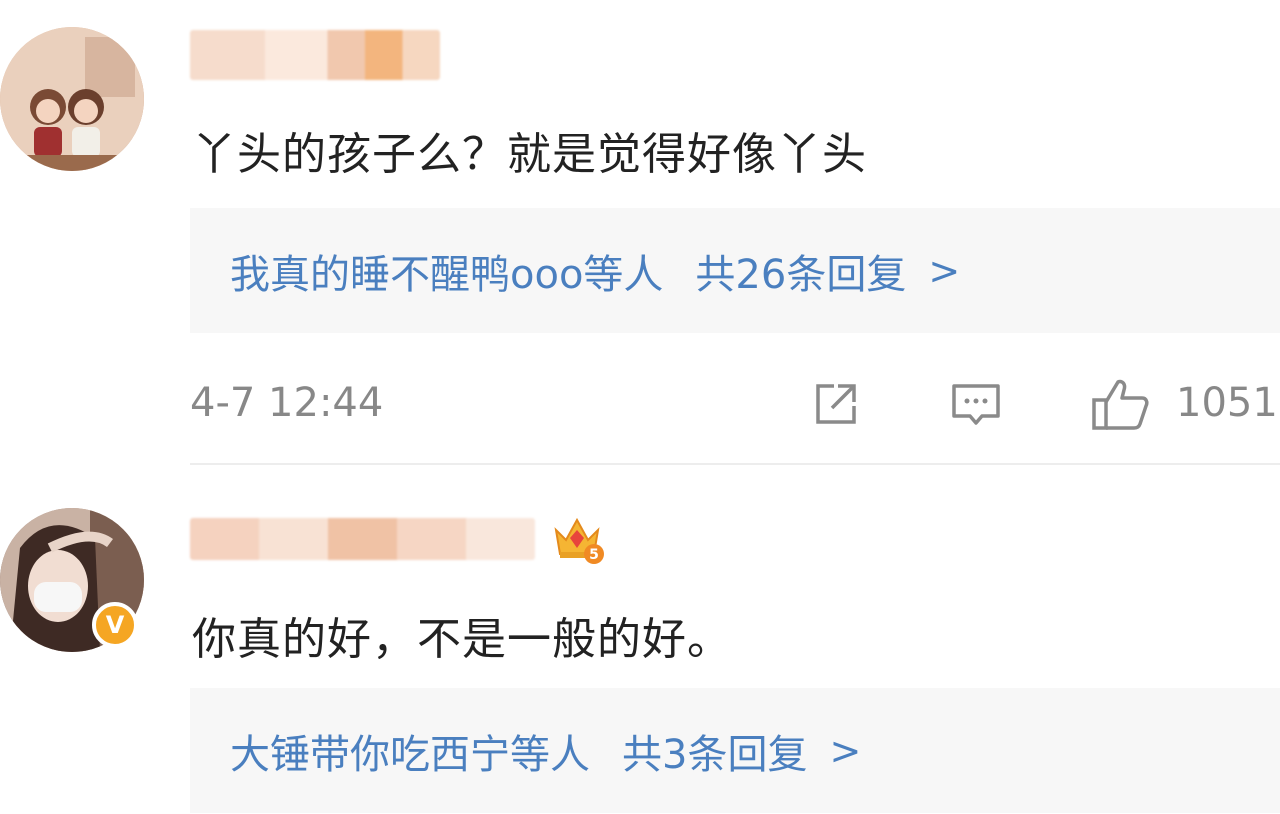 The image size is (1280, 814). What do you see at coordinates (714, 751) in the screenshot?
I see `reply-count: 共3条回复` at bounding box center [714, 751].